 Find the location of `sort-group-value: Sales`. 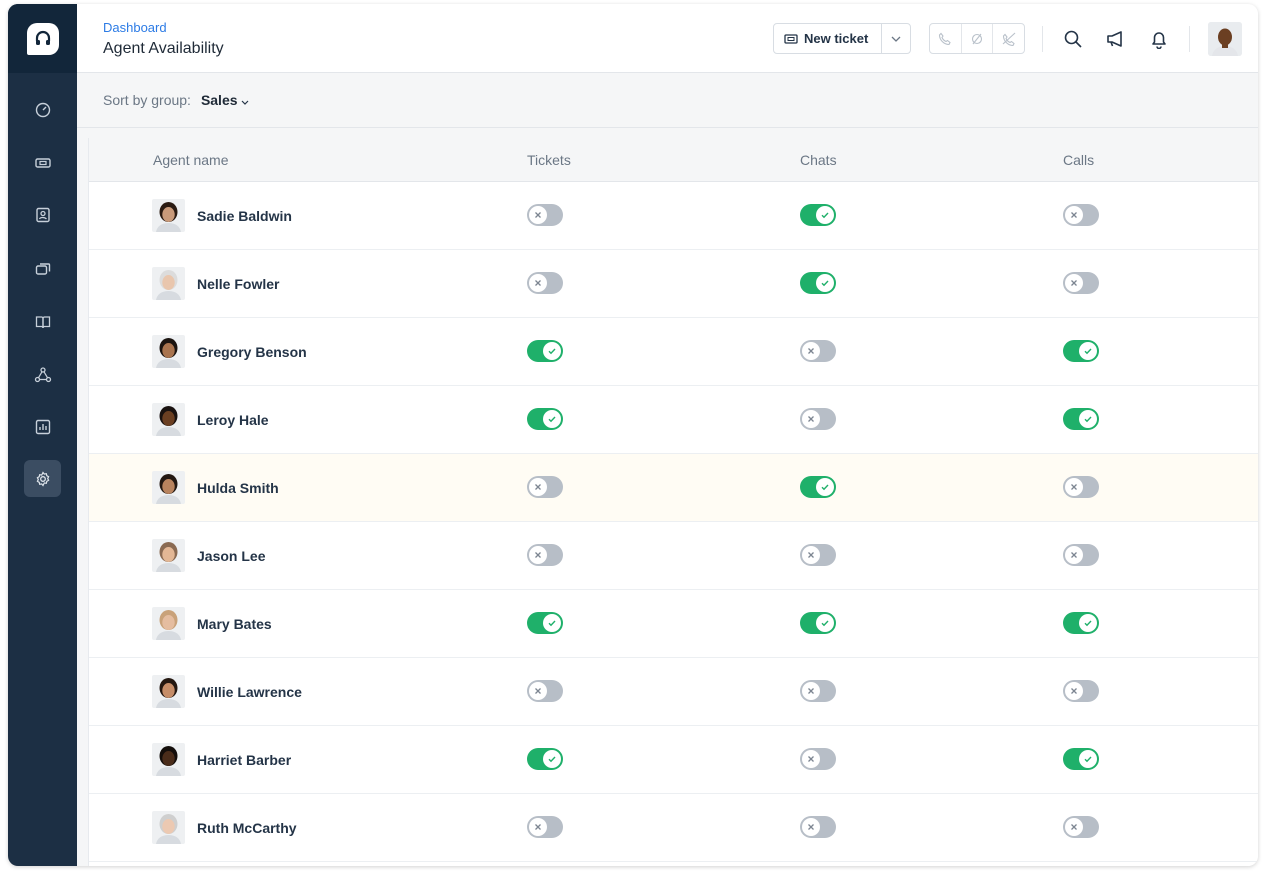

sort-group-value: Sales is located at coordinates (219, 100).